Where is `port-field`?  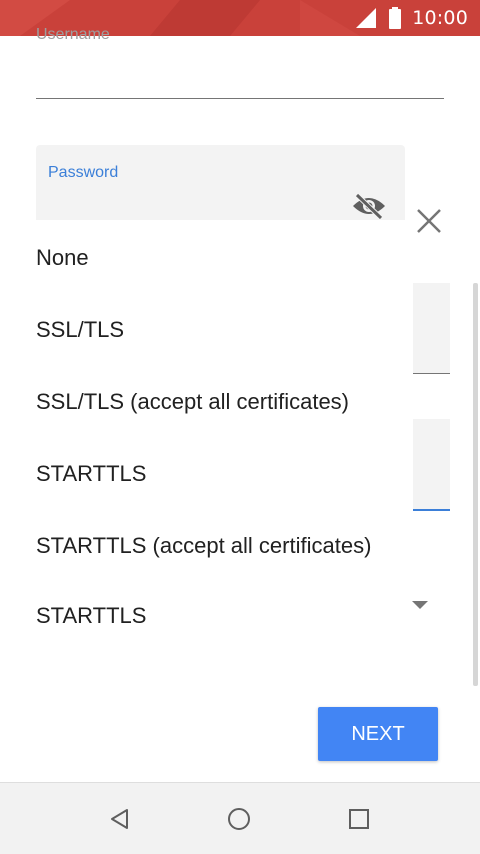
port-field is located at coordinates (431, 465).